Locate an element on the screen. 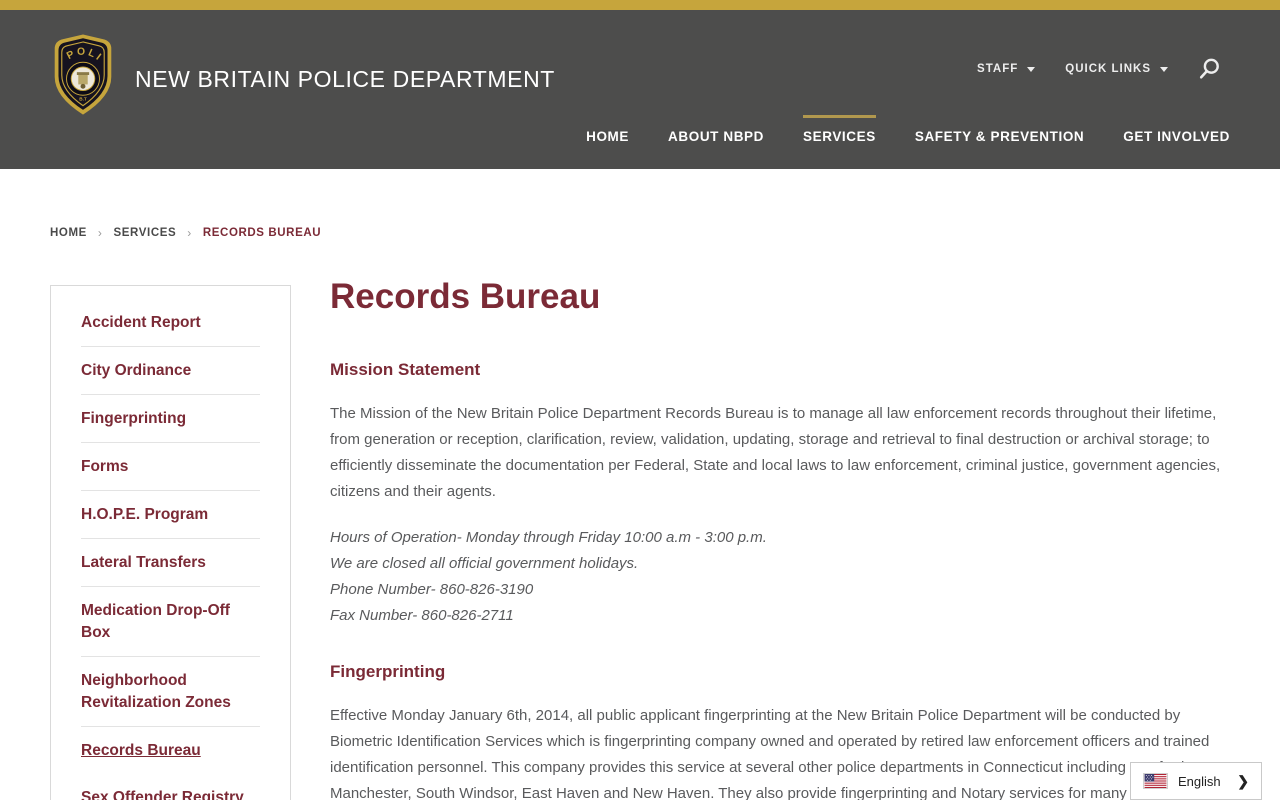 The width and height of the screenshot is (1280, 800). chevron-right-icon: ❯ is located at coordinates (1243, 780).